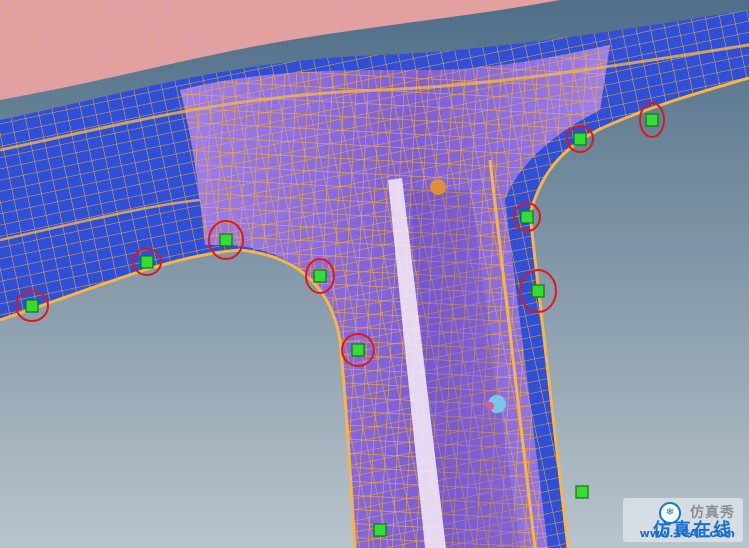  I want to click on weld-node-04-node, so click(320, 276).